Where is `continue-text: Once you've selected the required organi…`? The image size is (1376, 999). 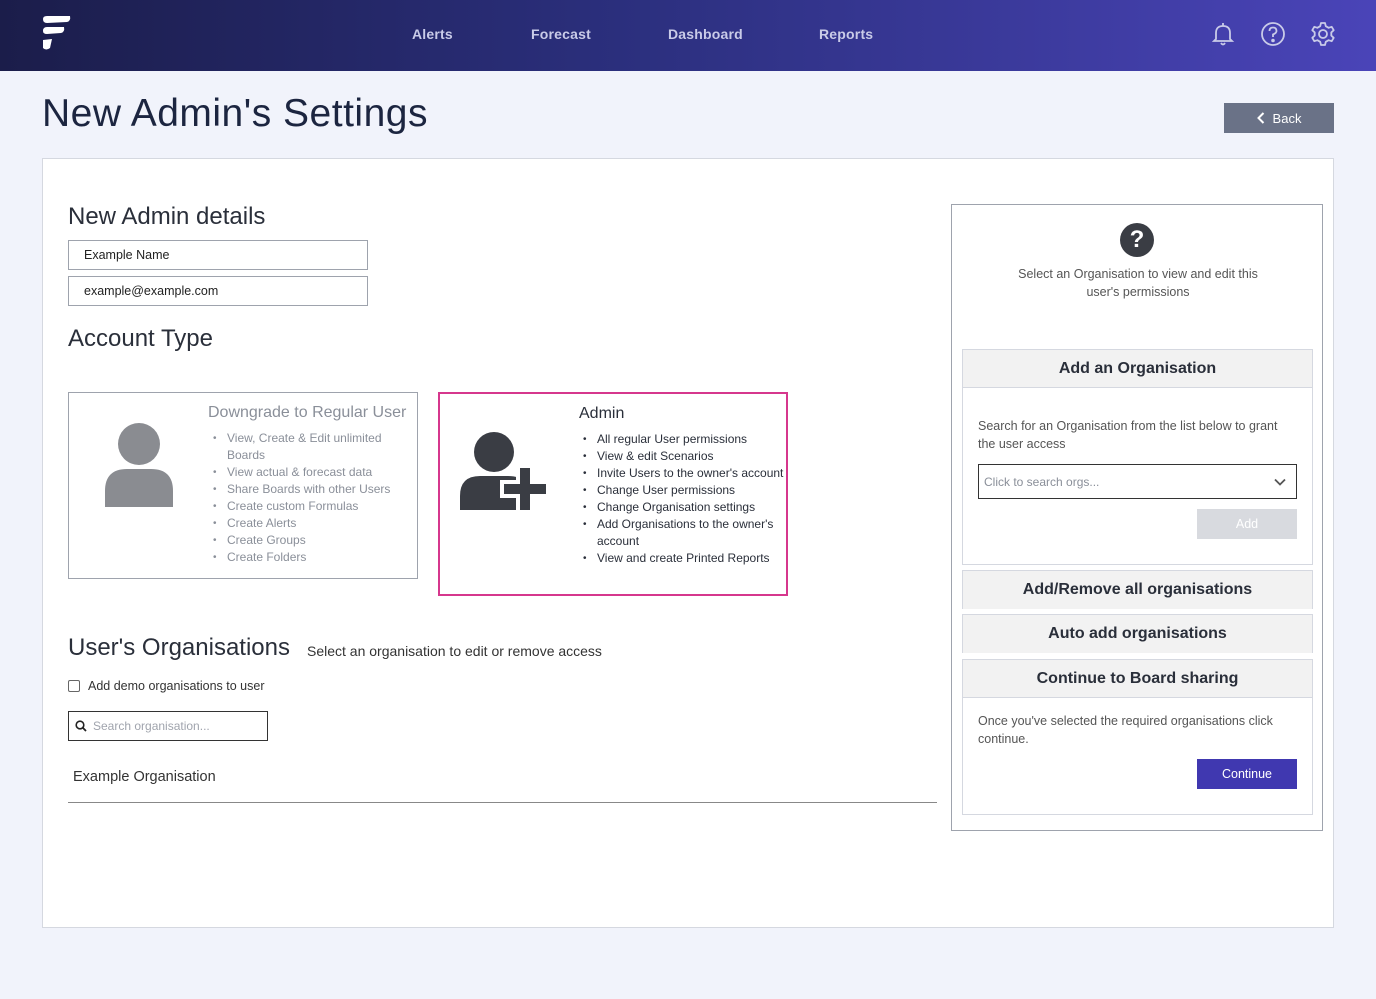
continue-text: Once you've selected the required organi… is located at coordinates (1125, 730).